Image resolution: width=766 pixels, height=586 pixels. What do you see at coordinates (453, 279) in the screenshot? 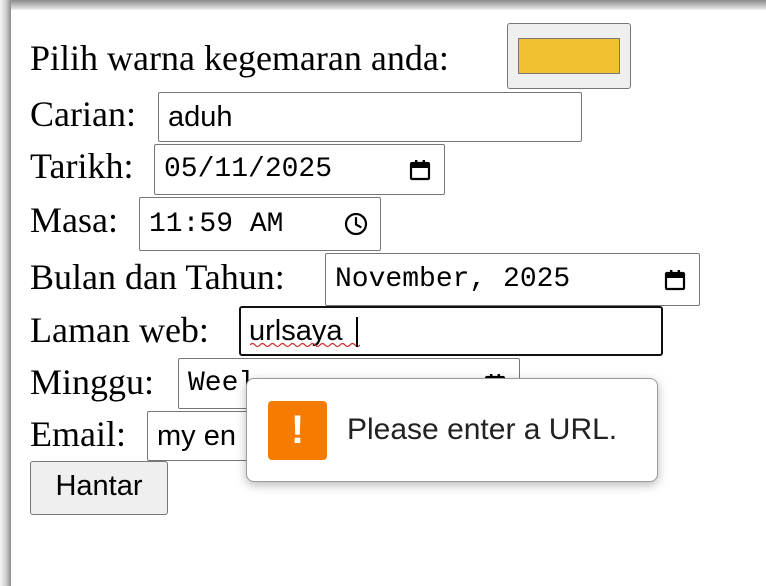
I see `month-input-value: November, 2025` at bounding box center [453, 279].